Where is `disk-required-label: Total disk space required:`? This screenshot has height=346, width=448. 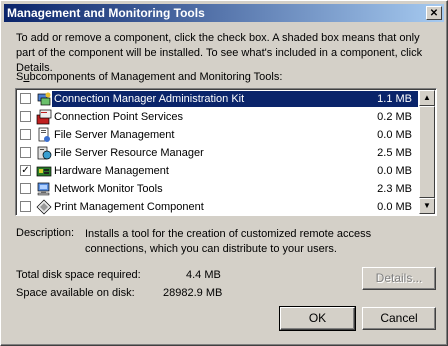 disk-required-label: Total disk space required: is located at coordinates (78, 275).